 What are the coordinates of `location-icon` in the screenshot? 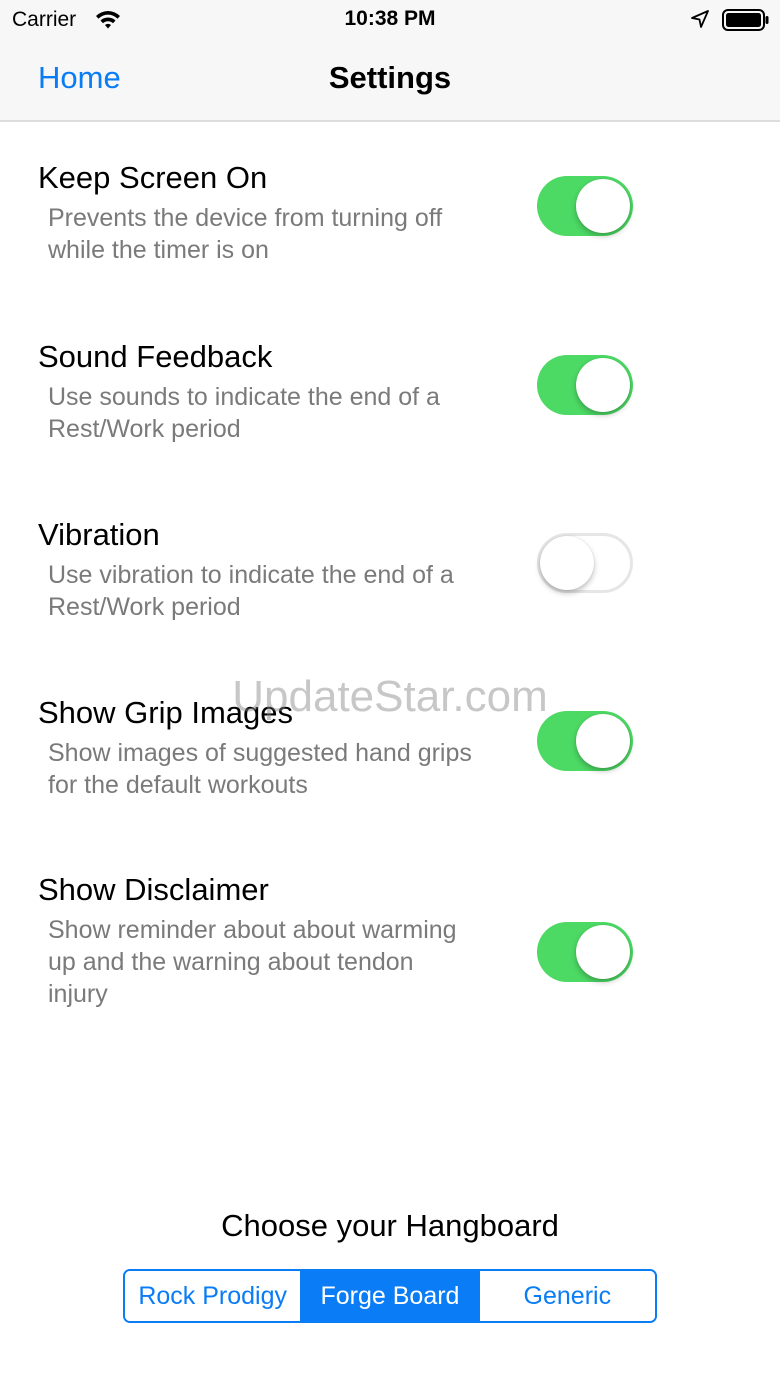 It's located at (700, 19).